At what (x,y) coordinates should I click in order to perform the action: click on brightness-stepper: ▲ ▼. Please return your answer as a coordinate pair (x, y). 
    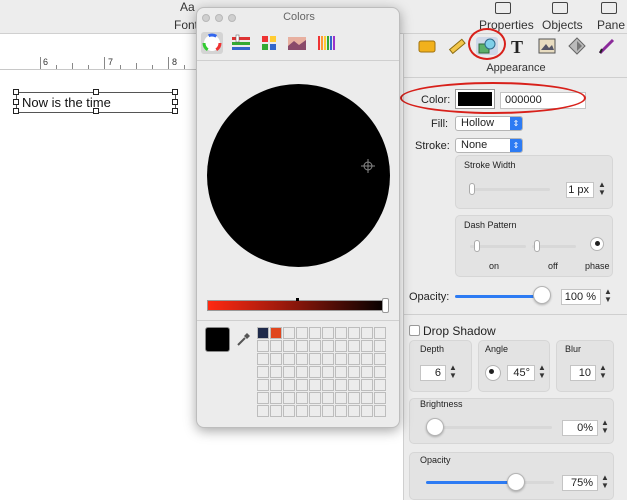
    Looking at the image, I should click on (605, 428).